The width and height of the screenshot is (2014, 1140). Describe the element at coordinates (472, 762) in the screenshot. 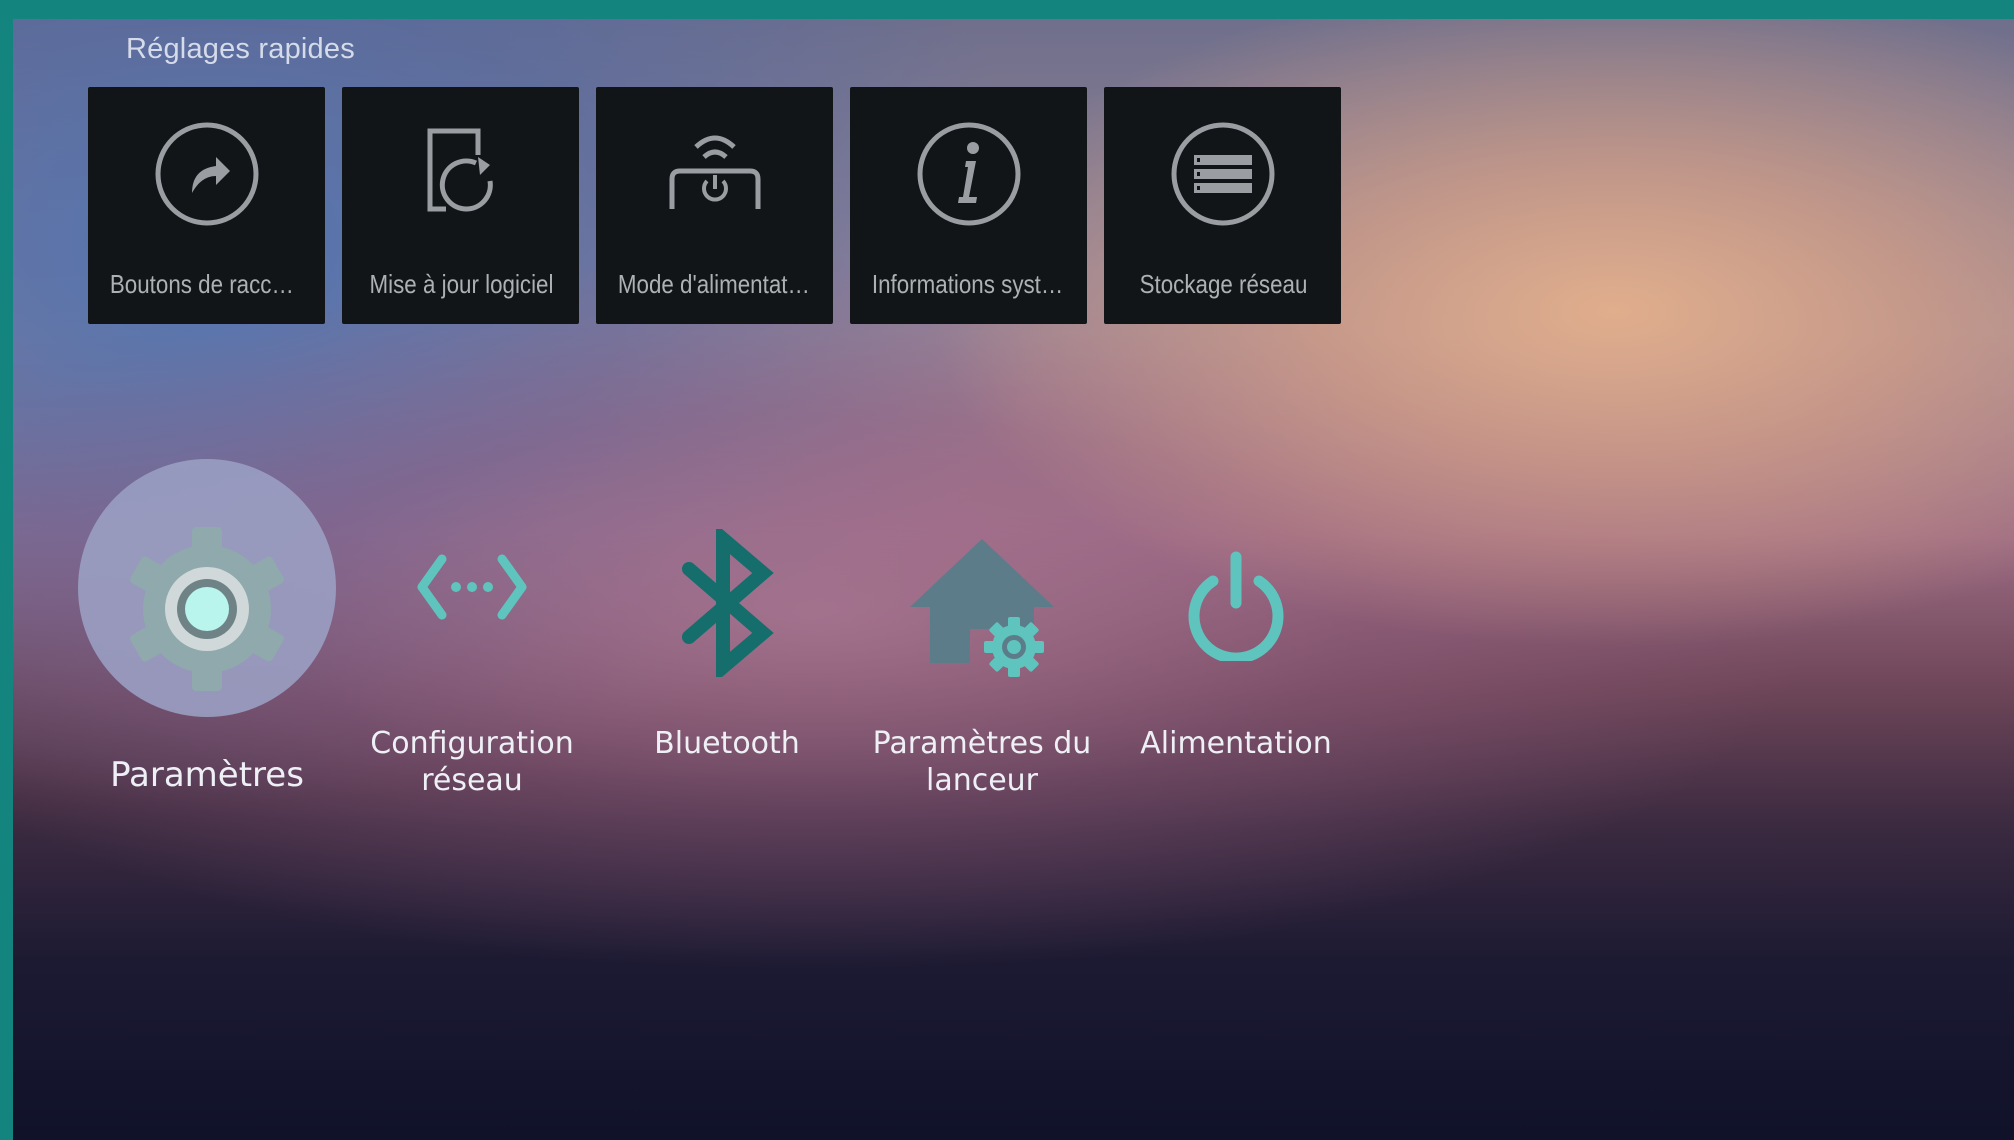

I see `app-label: Configuration réseau` at that location.